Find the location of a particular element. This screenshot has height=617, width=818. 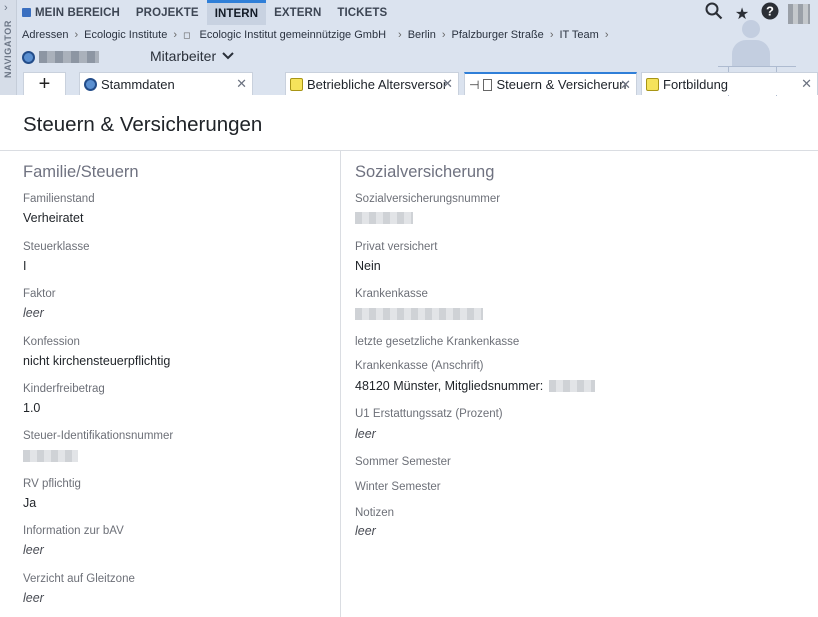

nav-extern: EXTERN is located at coordinates (297, 12).